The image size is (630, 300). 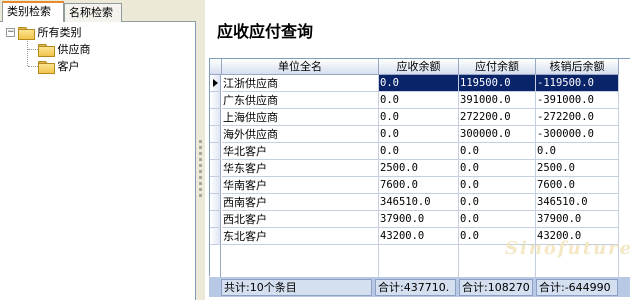 What do you see at coordinates (300, 83) in the screenshot?
I see `cell-company: 江浙供应商` at bounding box center [300, 83].